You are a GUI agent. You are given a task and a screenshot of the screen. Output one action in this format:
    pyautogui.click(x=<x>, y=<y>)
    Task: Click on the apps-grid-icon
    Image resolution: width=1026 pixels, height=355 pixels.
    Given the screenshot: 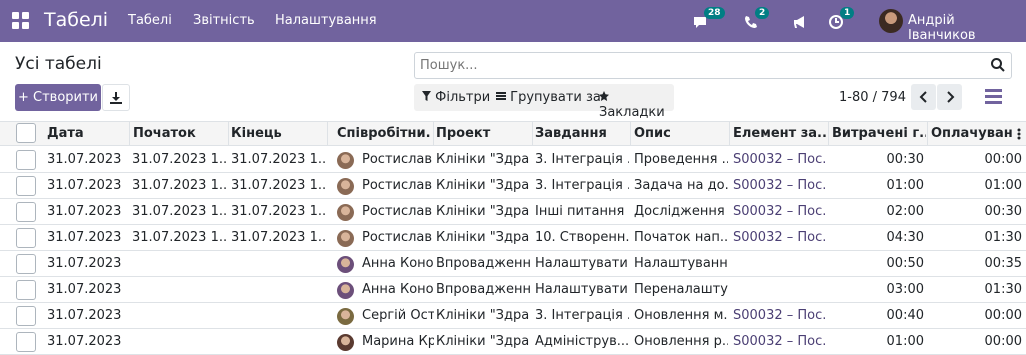 What is the action you would take?
    pyautogui.click(x=21, y=21)
    